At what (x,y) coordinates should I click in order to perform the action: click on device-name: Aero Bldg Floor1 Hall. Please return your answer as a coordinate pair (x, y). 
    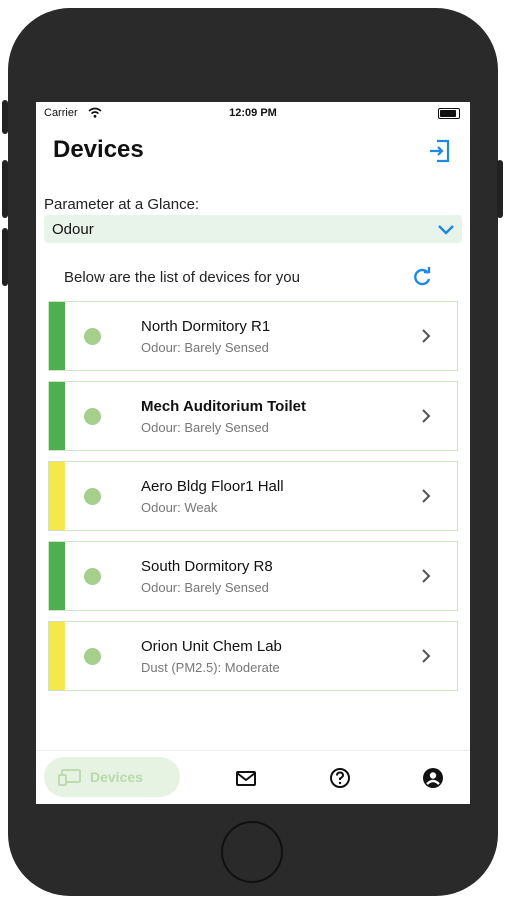
    Looking at the image, I should click on (212, 486).